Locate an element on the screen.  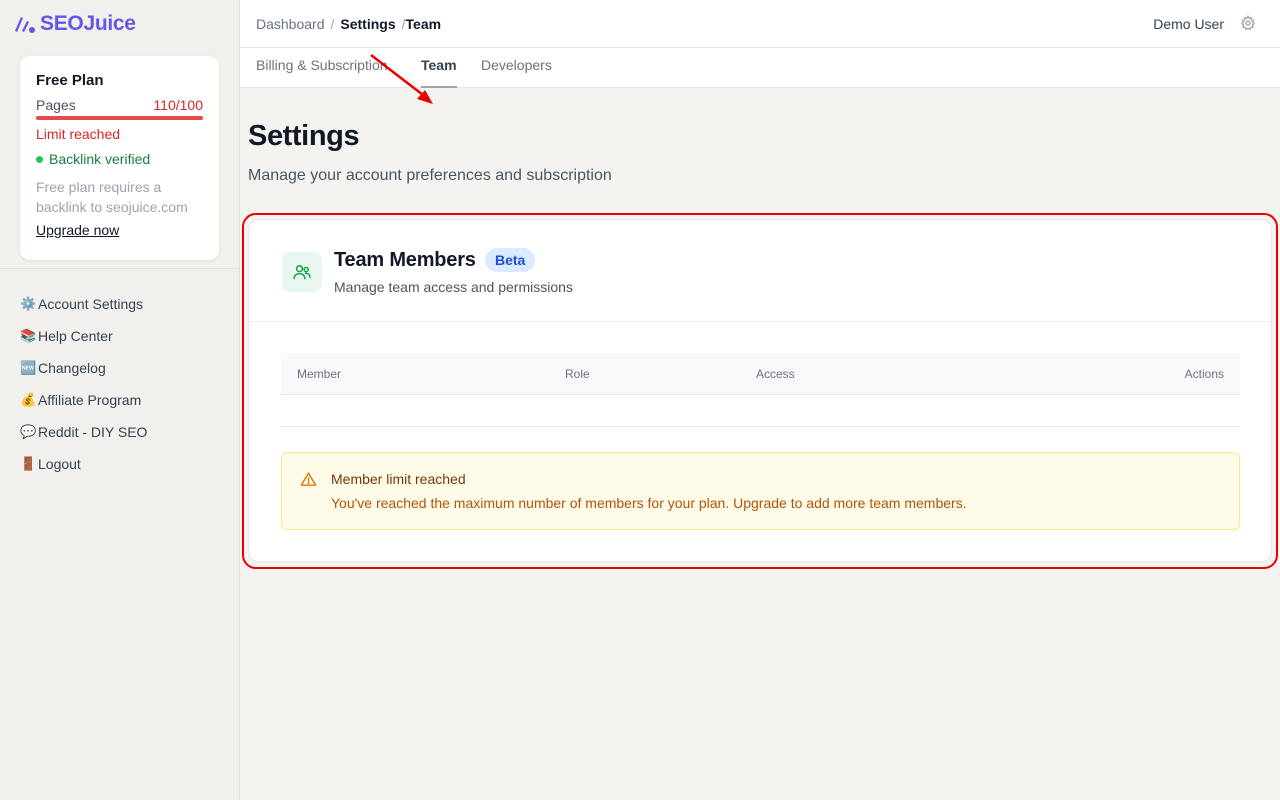
users-icon is located at coordinates (302, 272).